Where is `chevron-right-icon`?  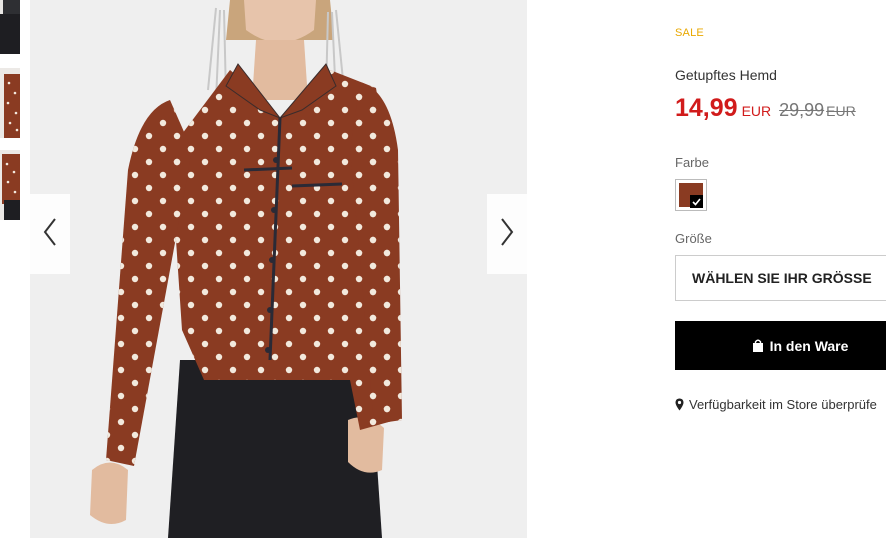
chevron-right-icon is located at coordinates (507, 234).